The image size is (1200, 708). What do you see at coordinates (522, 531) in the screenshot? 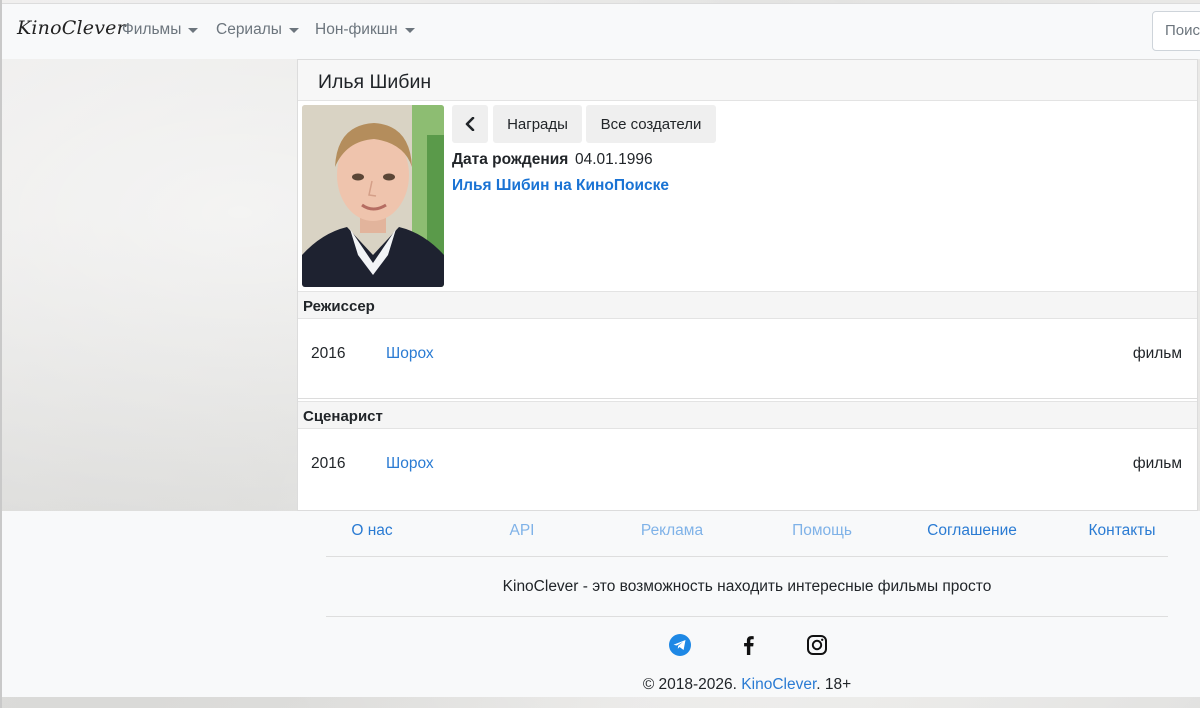
I see `footer-link-api: API` at bounding box center [522, 531].